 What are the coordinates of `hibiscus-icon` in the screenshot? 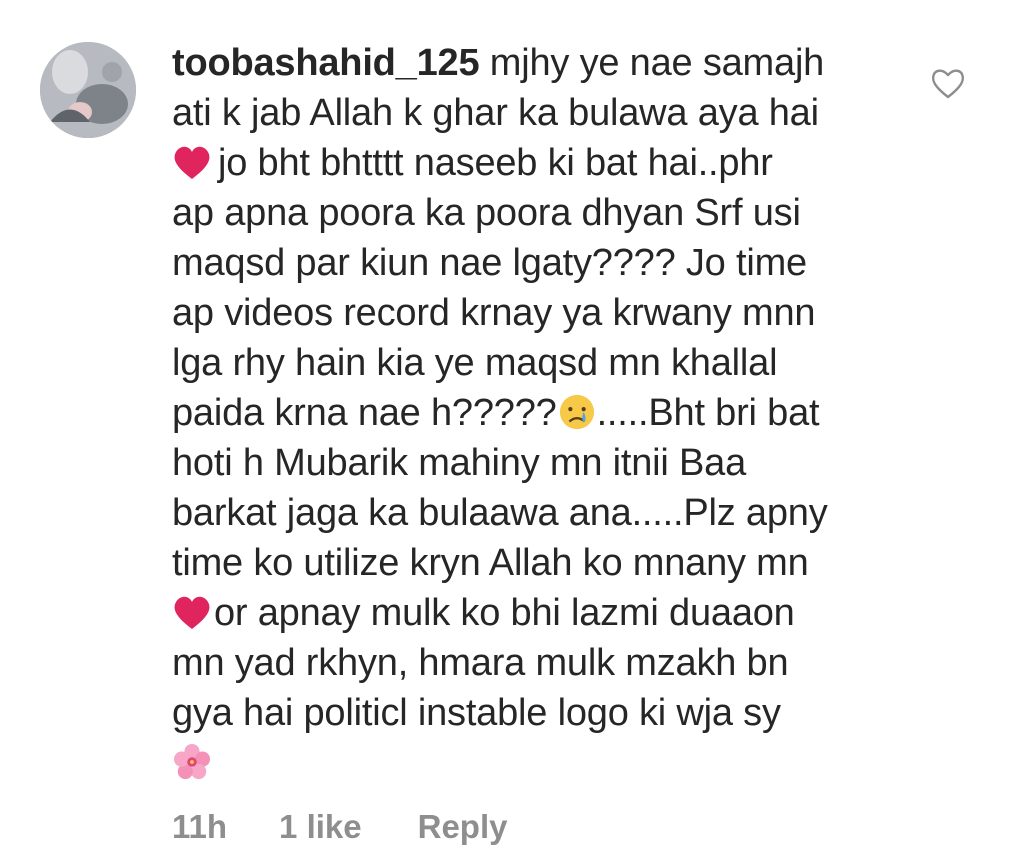 It's located at (192, 762).